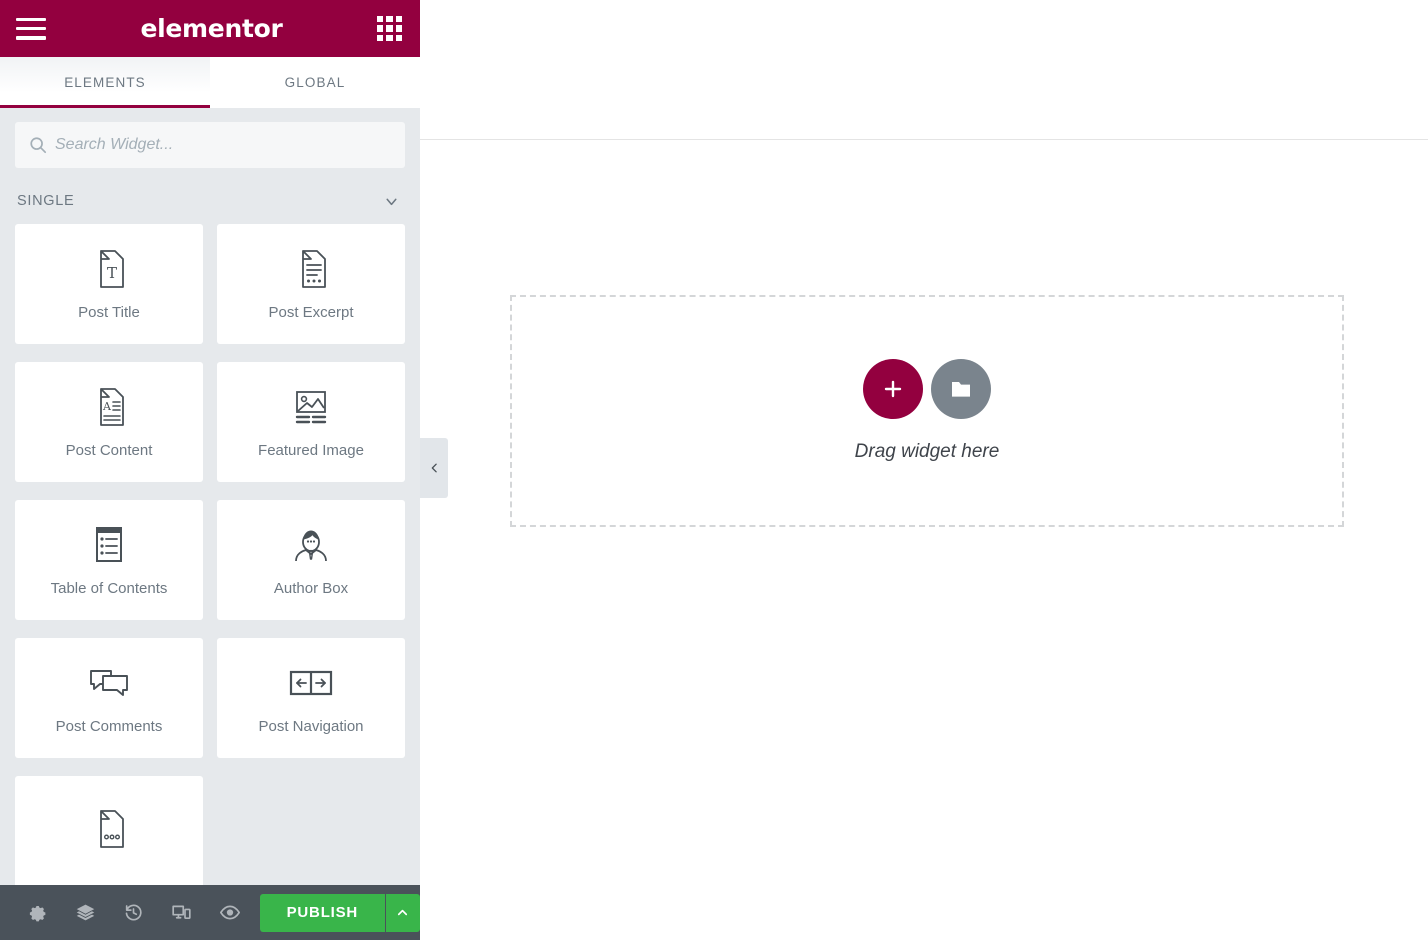  What do you see at coordinates (210, 201) in the screenshot?
I see `section-header-single: SINGLE` at bounding box center [210, 201].